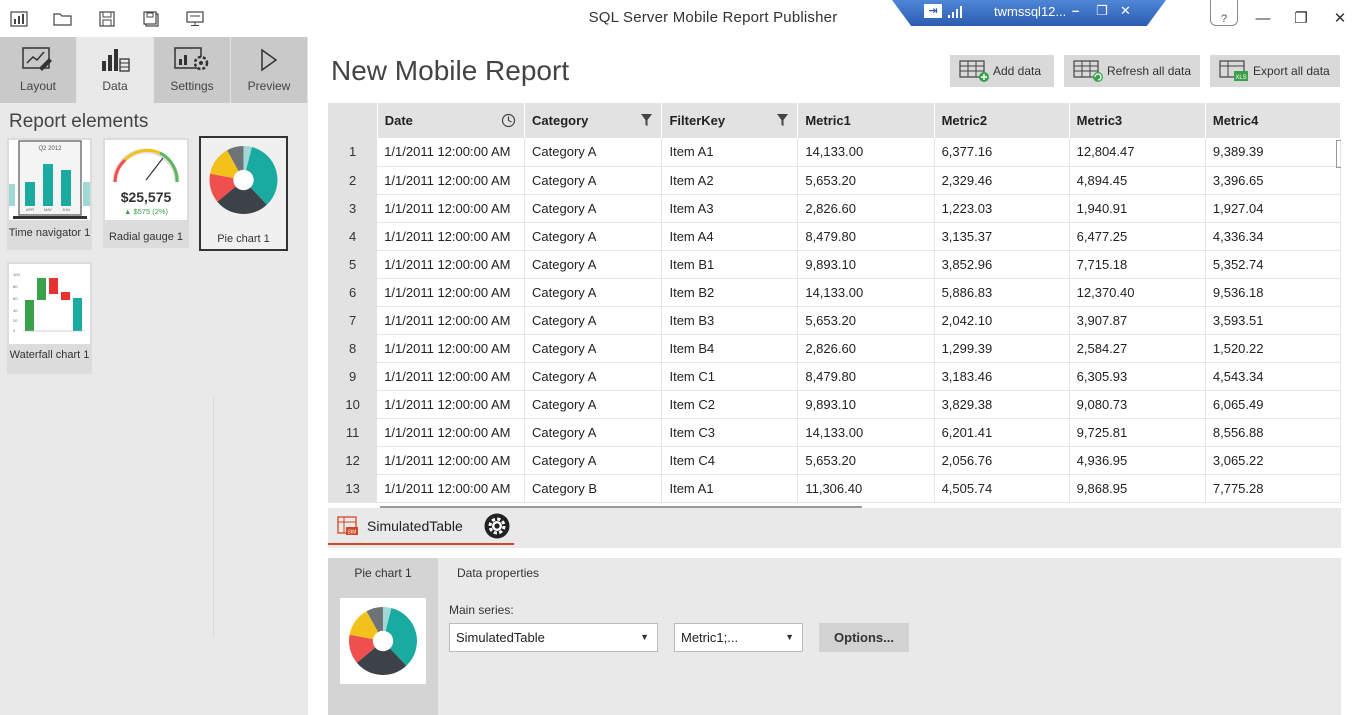  What do you see at coordinates (353, 432) in the screenshot?
I see `row-number: 11` at bounding box center [353, 432].